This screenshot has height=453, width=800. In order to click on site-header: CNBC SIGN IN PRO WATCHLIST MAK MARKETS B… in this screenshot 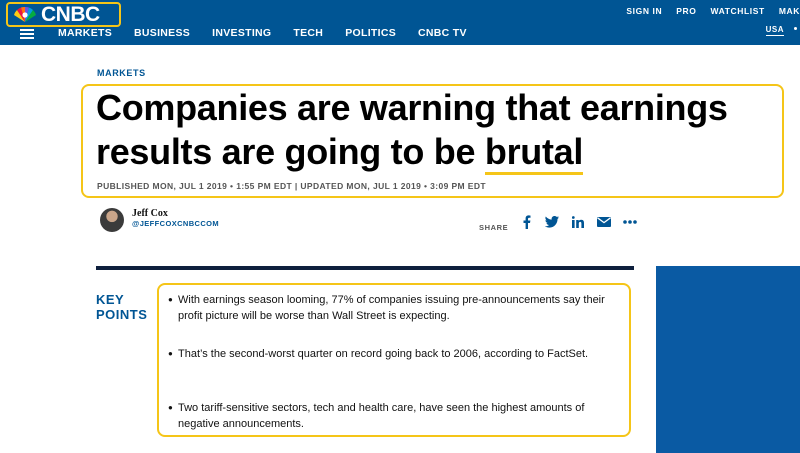, I will do `click(400, 22)`.